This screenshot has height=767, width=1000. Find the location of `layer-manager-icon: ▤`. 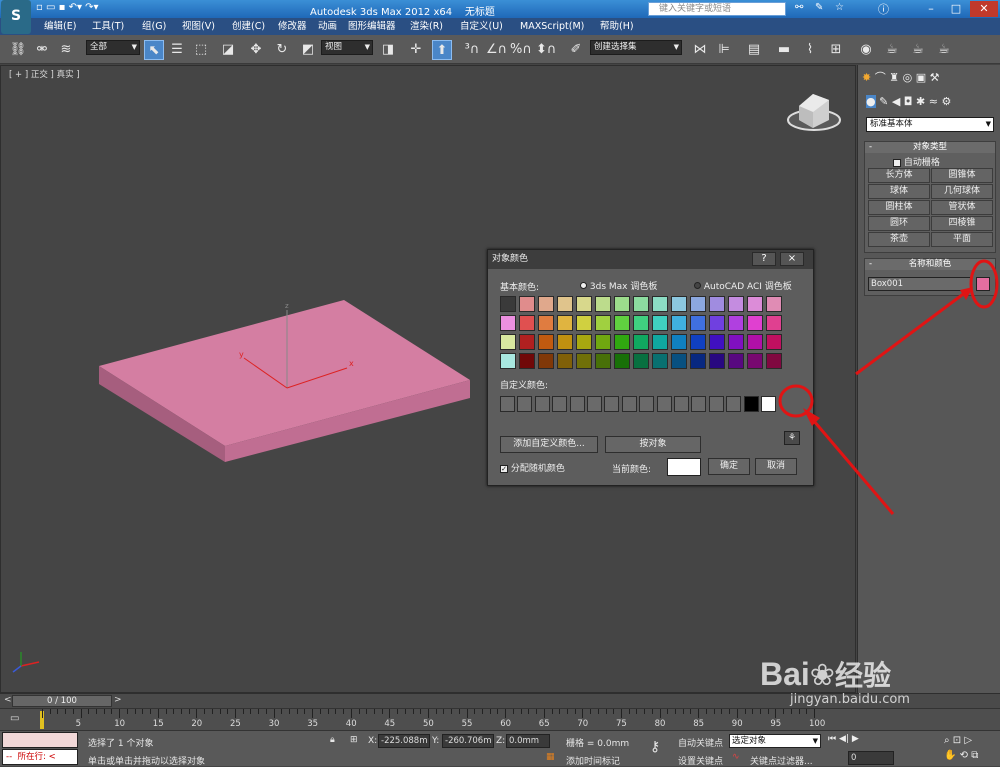

layer-manager-icon: ▤ is located at coordinates (754, 50).